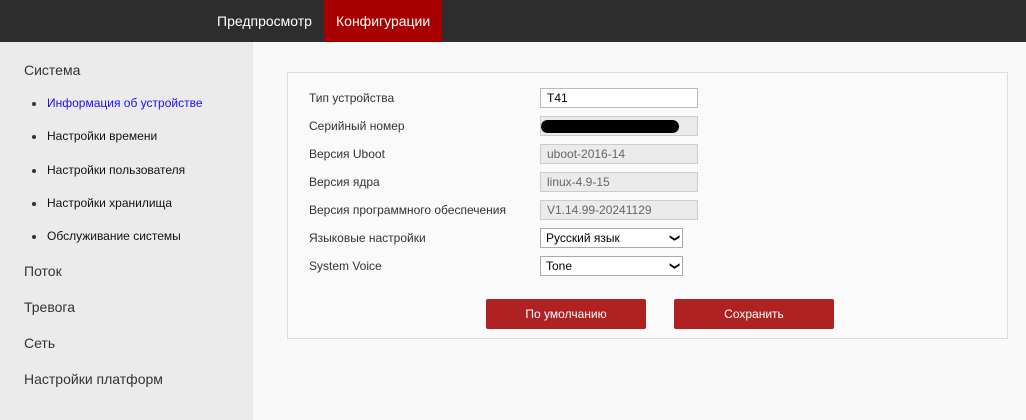 The image size is (1026, 420). I want to click on kernel-label: Версия ядра, so click(344, 182).